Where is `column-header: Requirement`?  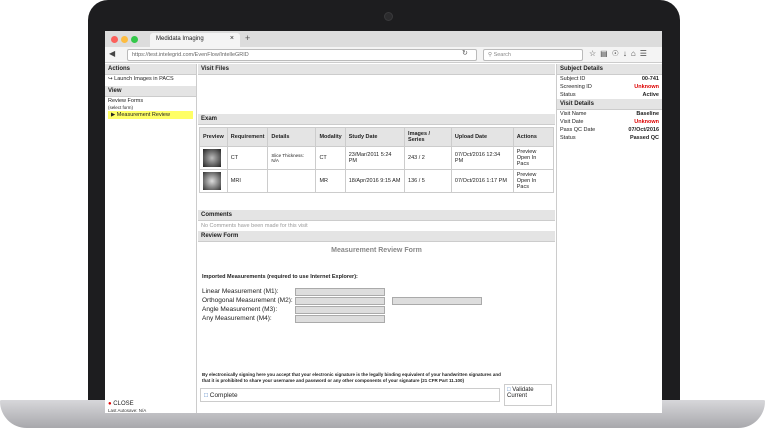 column-header: Requirement is located at coordinates (247, 137).